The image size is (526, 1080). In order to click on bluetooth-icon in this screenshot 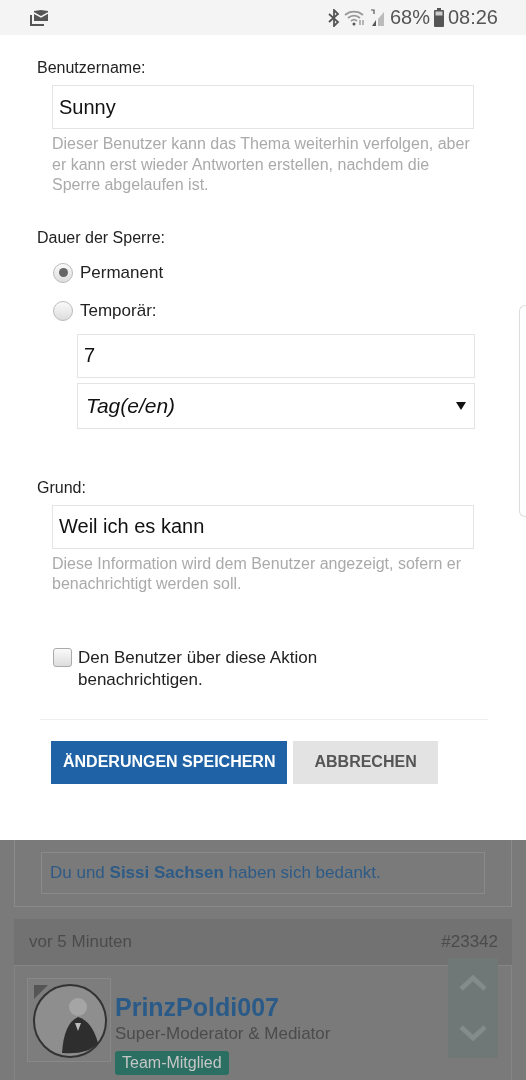, I will do `click(333, 17)`.